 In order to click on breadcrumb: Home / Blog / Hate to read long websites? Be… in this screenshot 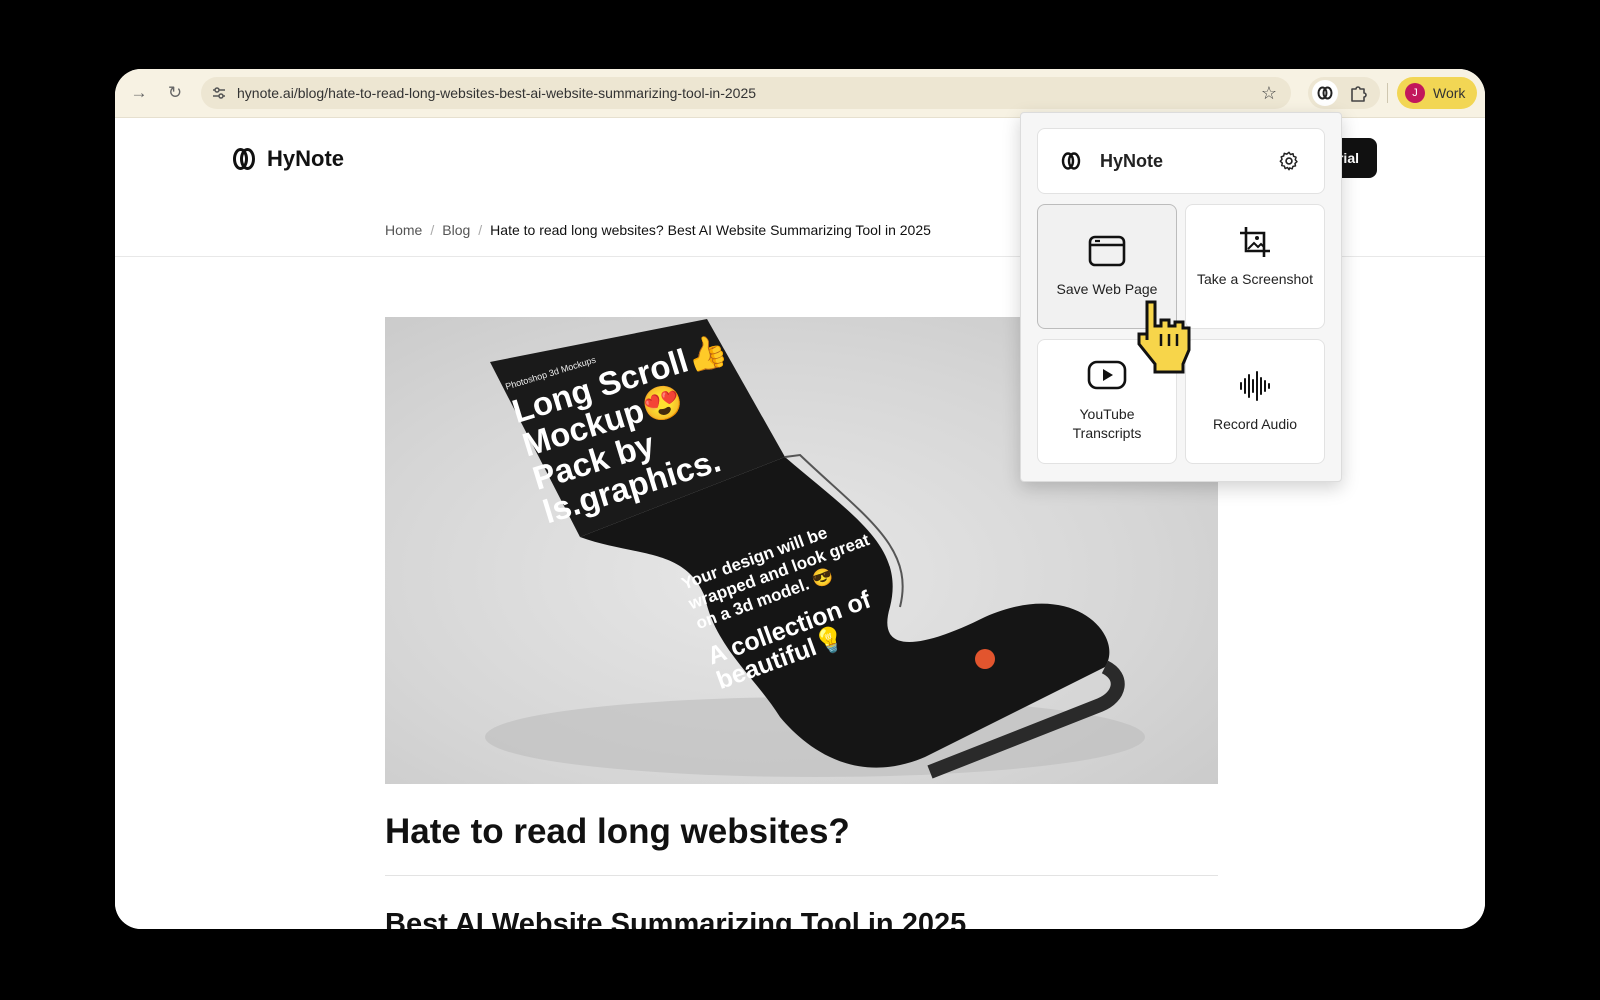, I will do `click(658, 230)`.